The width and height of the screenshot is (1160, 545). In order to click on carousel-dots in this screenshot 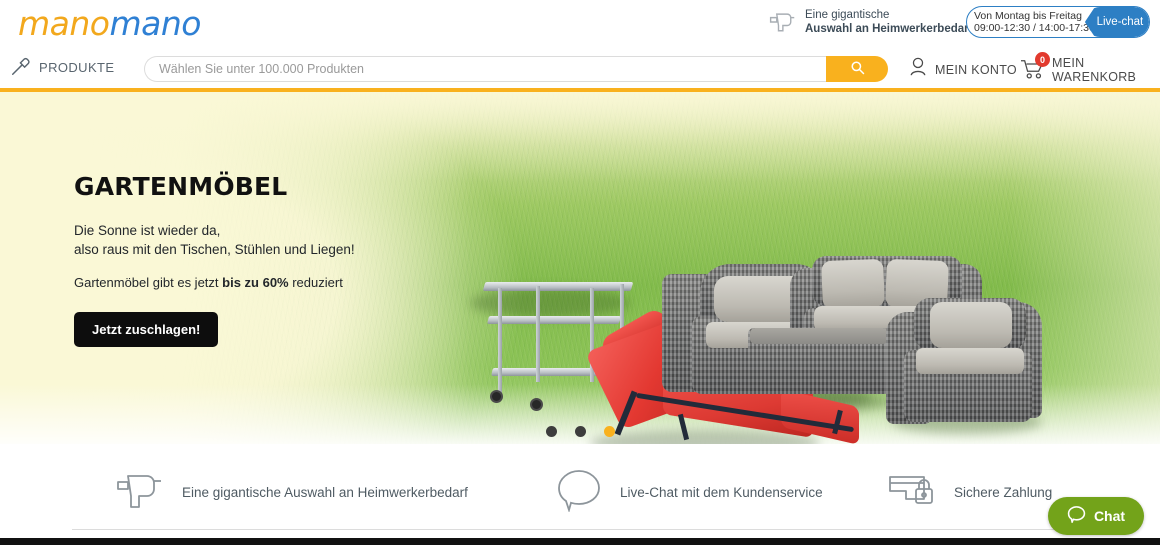, I will do `click(580, 431)`.